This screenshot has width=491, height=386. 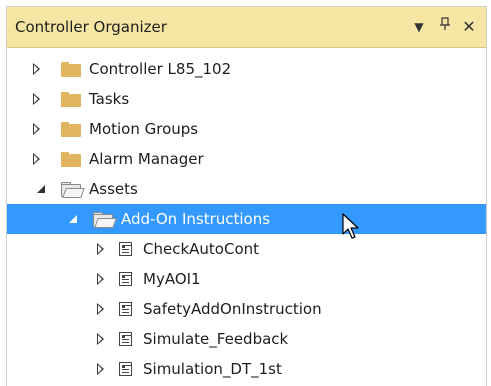 What do you see at coordinates (469, 27) in the screenshot?
I see `close-icon: ✕` at bounding box center [469, 27].